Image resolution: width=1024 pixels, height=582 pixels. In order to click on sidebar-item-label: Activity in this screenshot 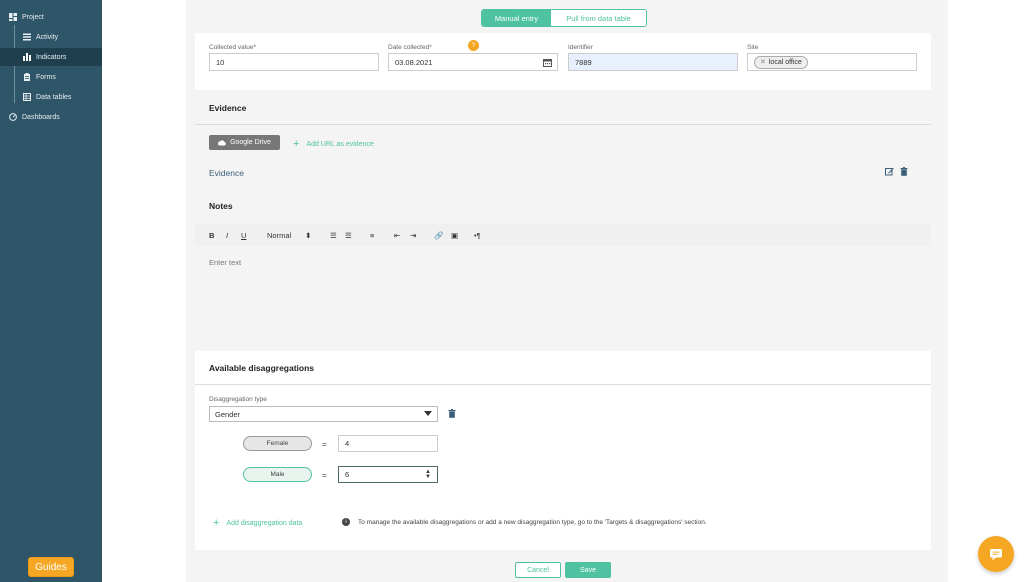, I will do `click(47, 37)`.